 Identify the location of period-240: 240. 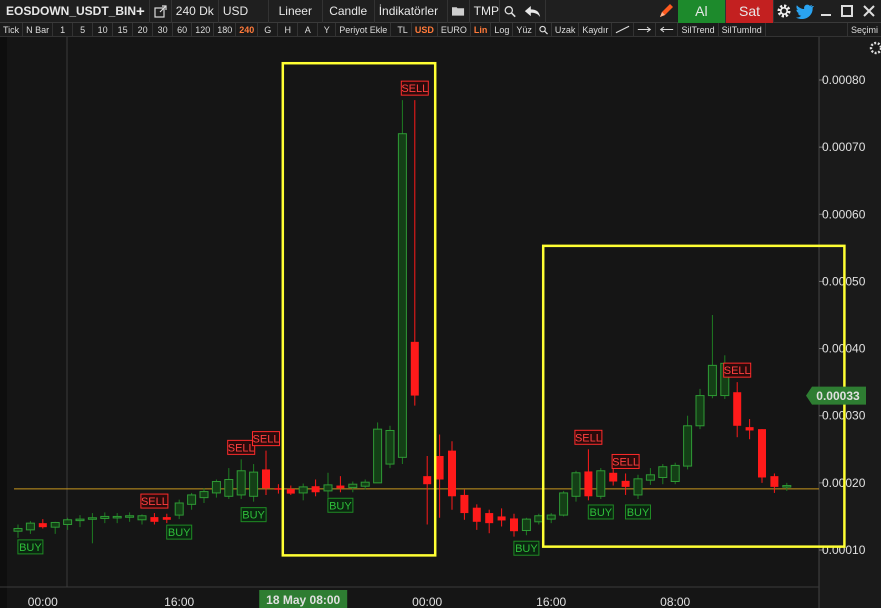
(247, 29).